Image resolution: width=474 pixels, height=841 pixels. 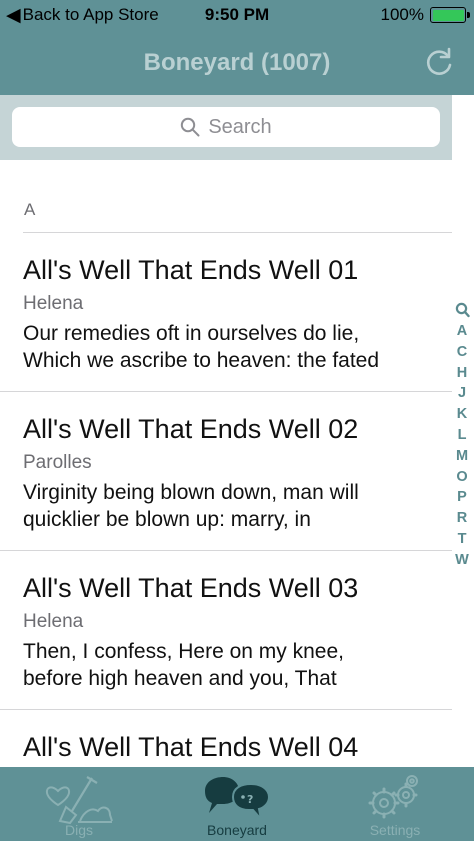 What do you see at coordinates (425, 15) in the screenshot?
I see `status-right: 100%` at bounding box center [425, 15].